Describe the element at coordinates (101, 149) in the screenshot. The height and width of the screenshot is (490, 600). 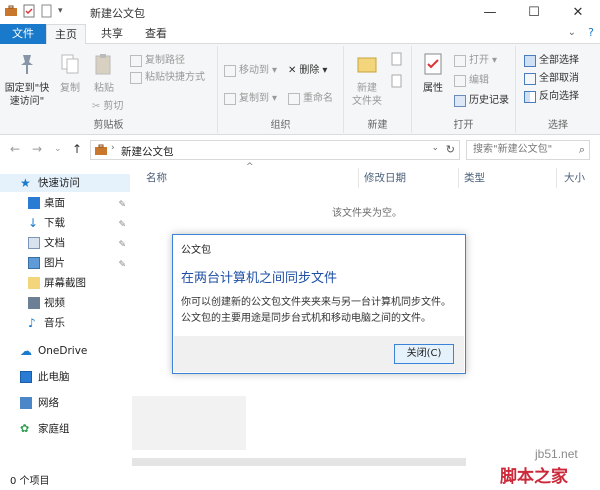
I see `briefcase-icon` at that location.